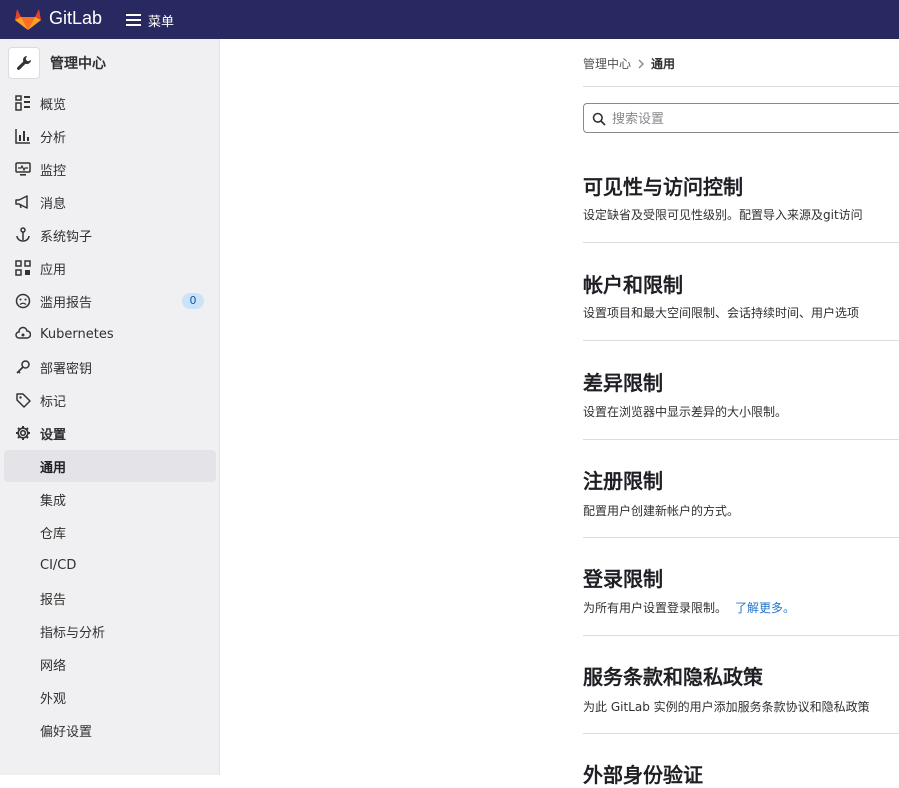  I want to click on sidebar-item-deploy-keys: 部署密钥, so click(110, 367).